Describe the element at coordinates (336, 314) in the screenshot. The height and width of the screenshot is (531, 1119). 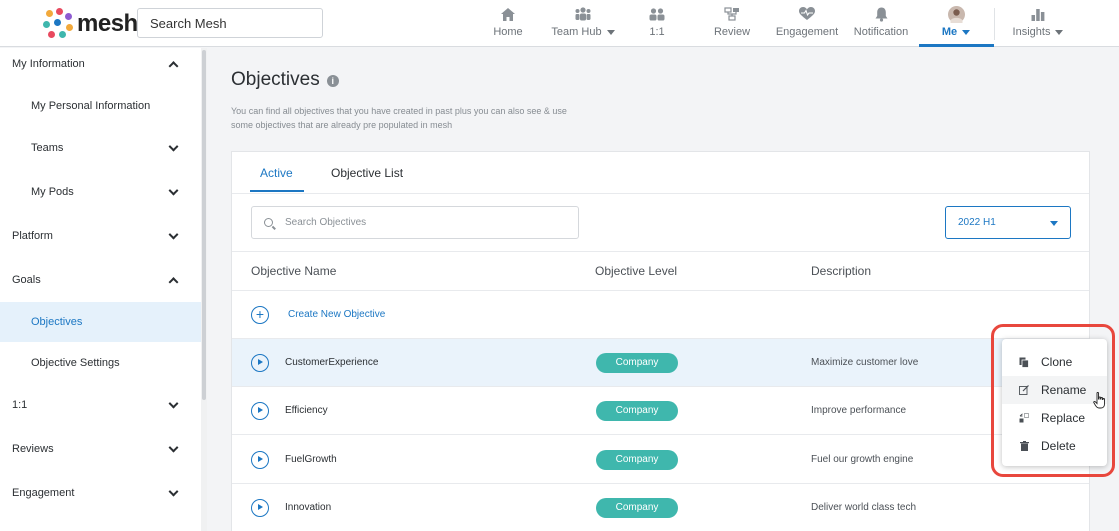
I see `create-new-objective-link: Create New Objective` at that location.